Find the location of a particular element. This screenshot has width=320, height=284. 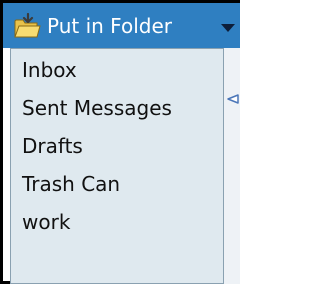

put-in-folder-button: Put in Folder is located at coordinates (121, 25).